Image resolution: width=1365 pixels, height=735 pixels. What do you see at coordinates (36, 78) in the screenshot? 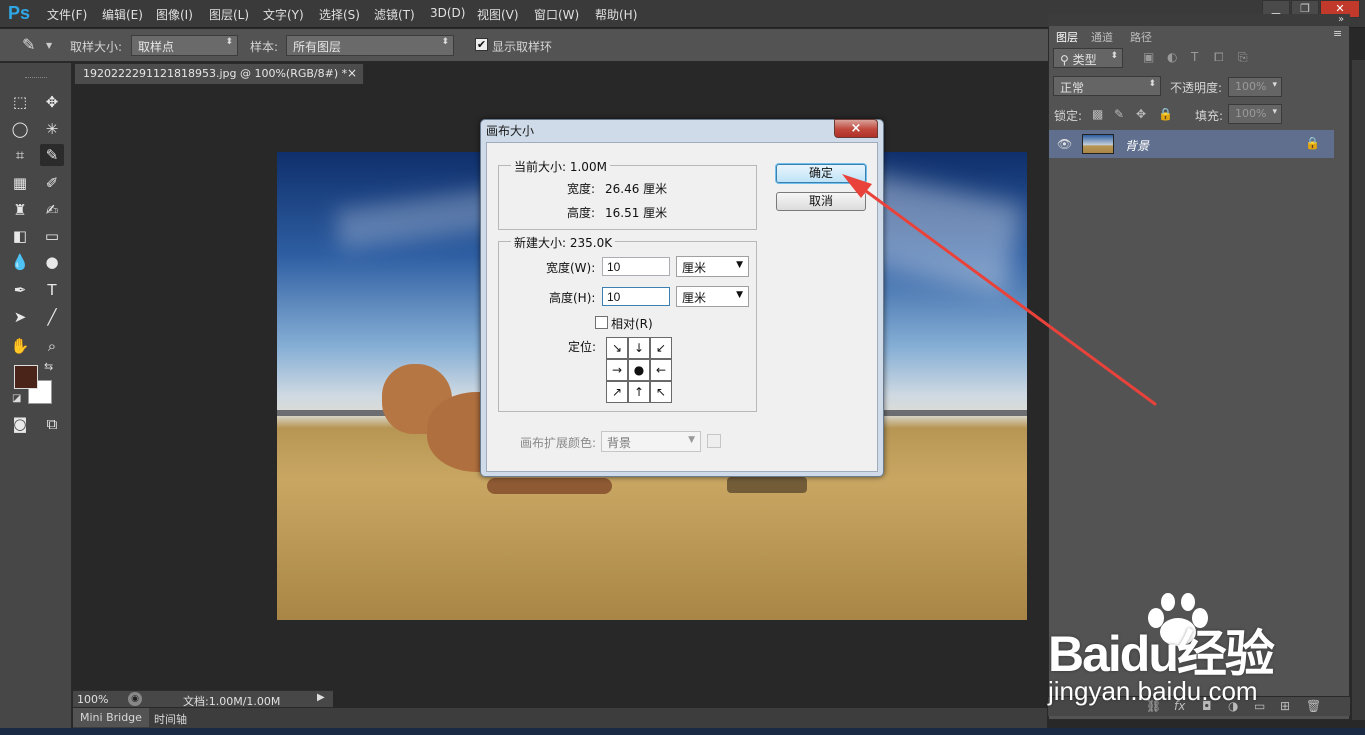
I see `toolbox-grip` at bounding box center [36, 78].